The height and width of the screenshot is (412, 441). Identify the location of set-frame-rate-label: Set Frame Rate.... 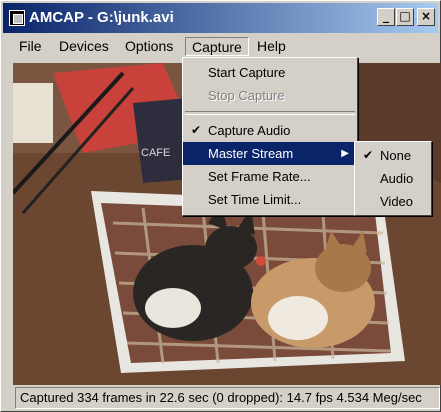
(259, 176).